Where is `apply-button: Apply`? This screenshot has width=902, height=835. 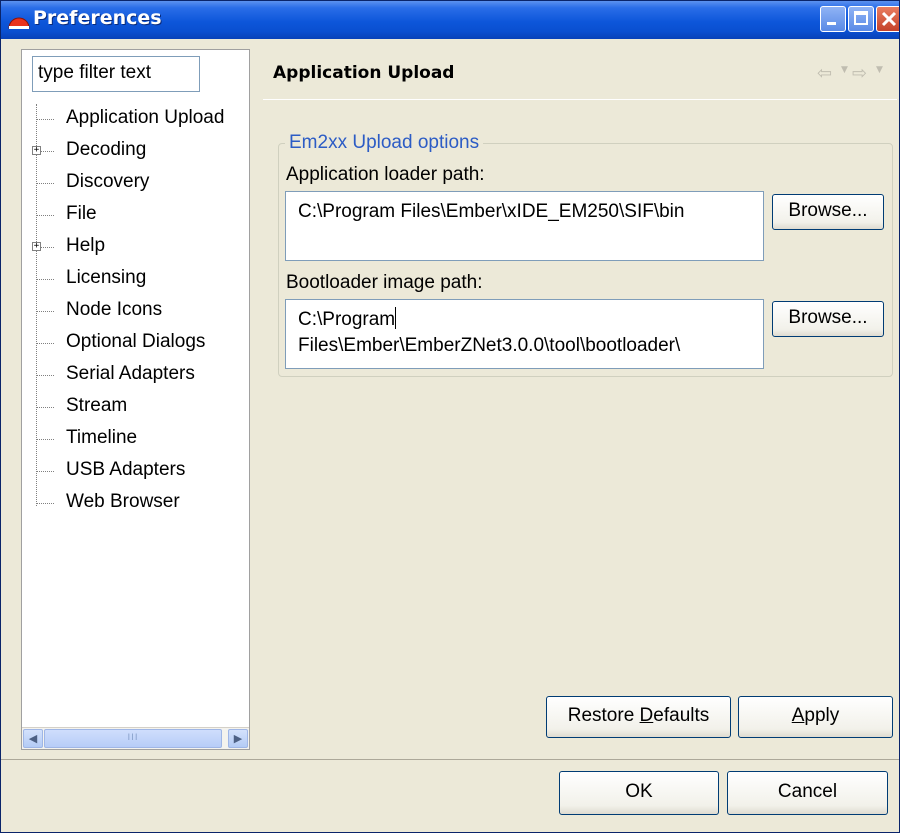 apply-button: Apply is located at coordinates (815, 717).